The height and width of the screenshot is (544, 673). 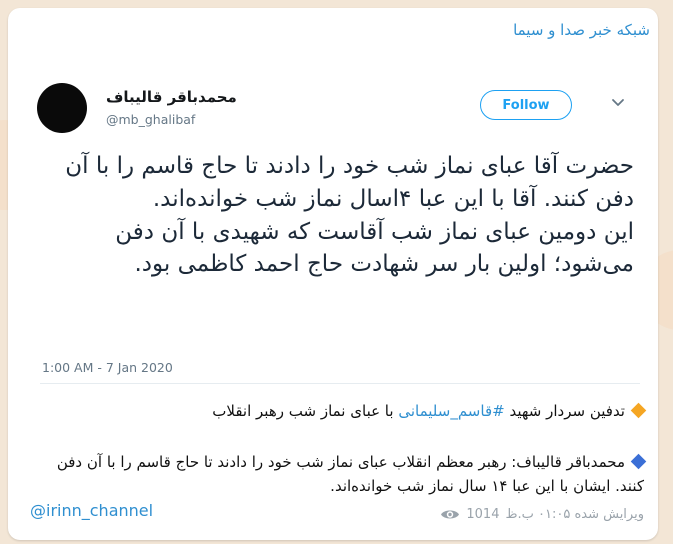 What do you see at coordinates (618, 103) in the screenshot?
I see `chevron-down-icon` at bounding box center [618, 103].